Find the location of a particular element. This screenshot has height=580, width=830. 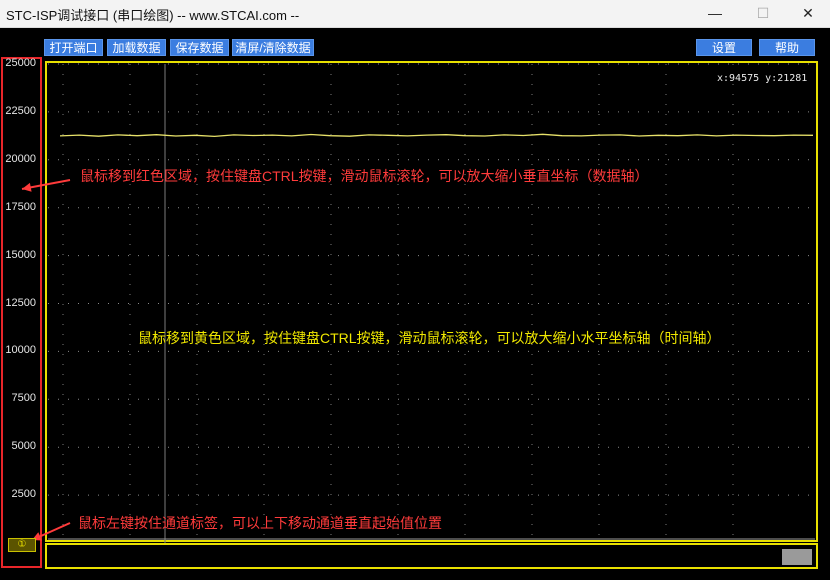

arrow-channel-hint is located at coordinates (51, 531).